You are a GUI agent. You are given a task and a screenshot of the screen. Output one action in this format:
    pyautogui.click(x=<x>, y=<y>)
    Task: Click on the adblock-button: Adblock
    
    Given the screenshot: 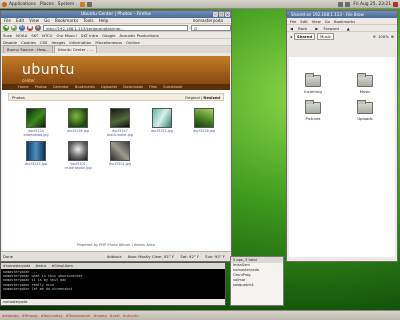 What is the action you would take?
    pyautogui.click(x=114, y=256)
    